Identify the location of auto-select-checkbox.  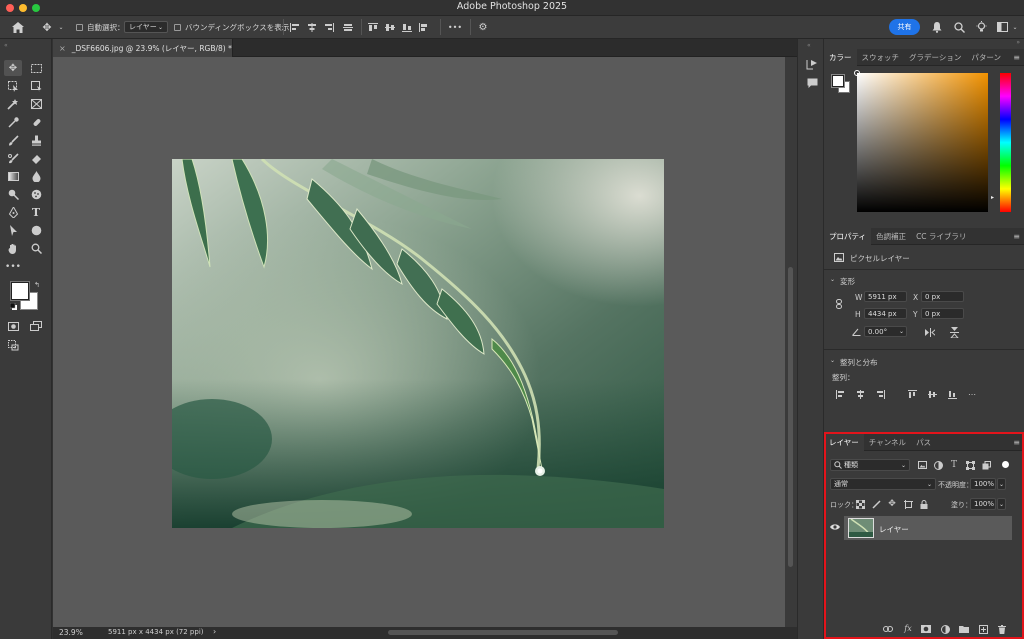
(79, 27).